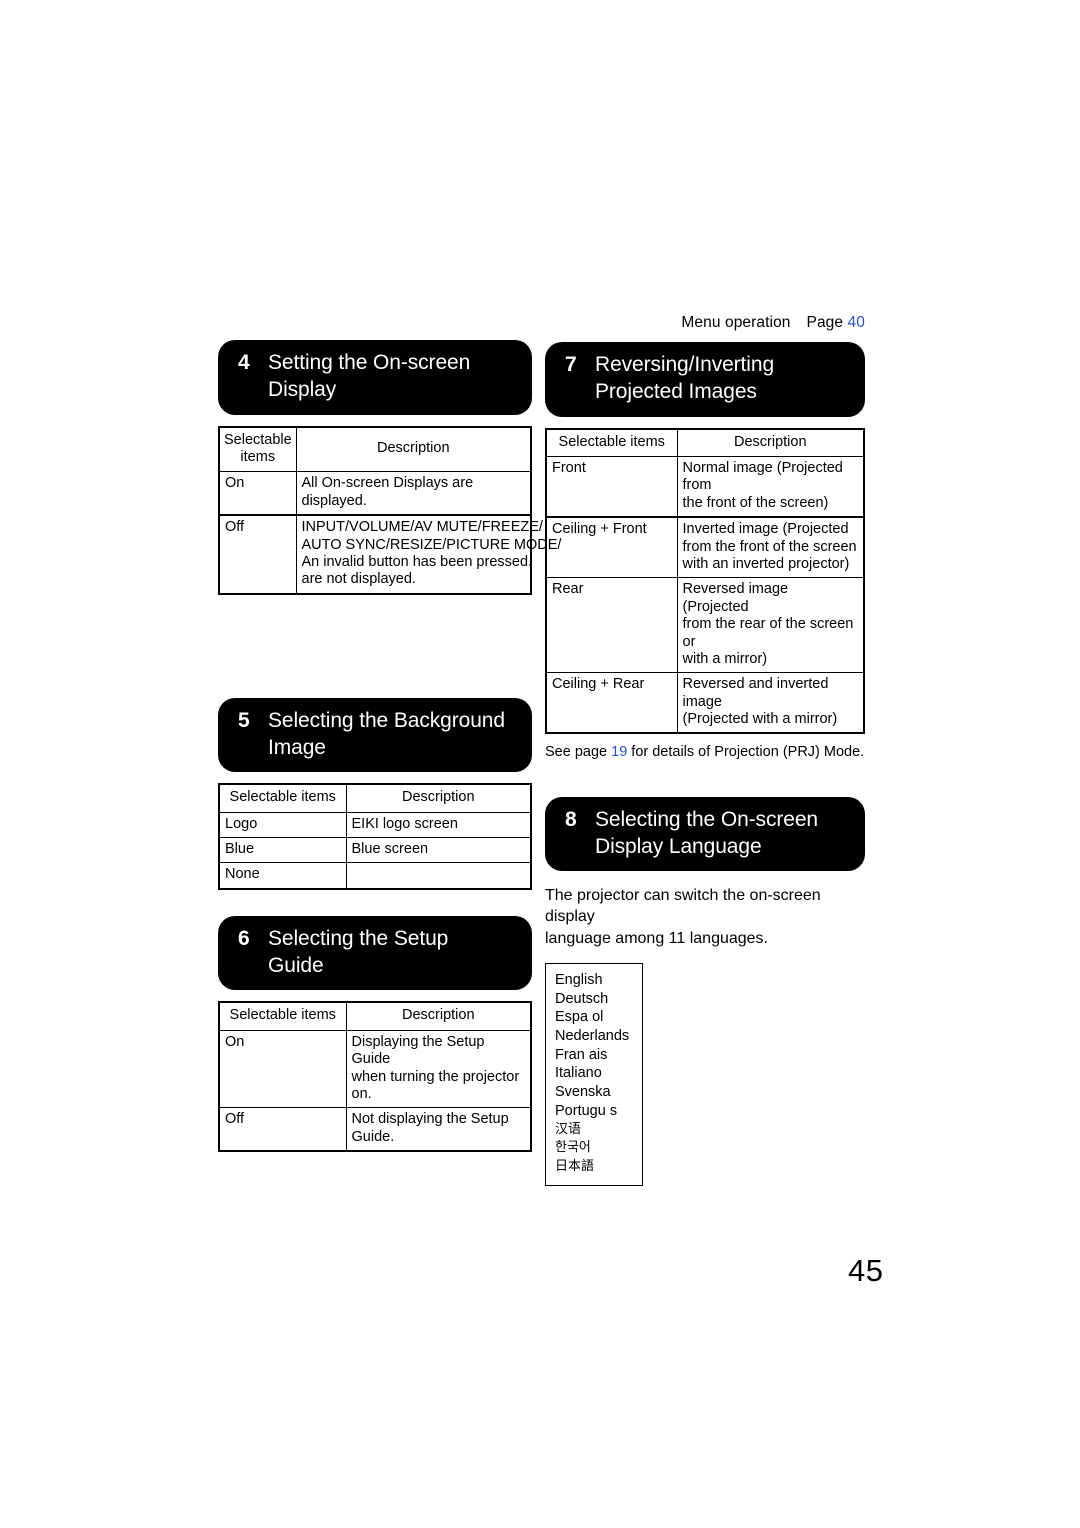 The height and width of the screenshot is (1528, 1080). I want to click on table-row: Blue Blue screen, so click(375, 850).